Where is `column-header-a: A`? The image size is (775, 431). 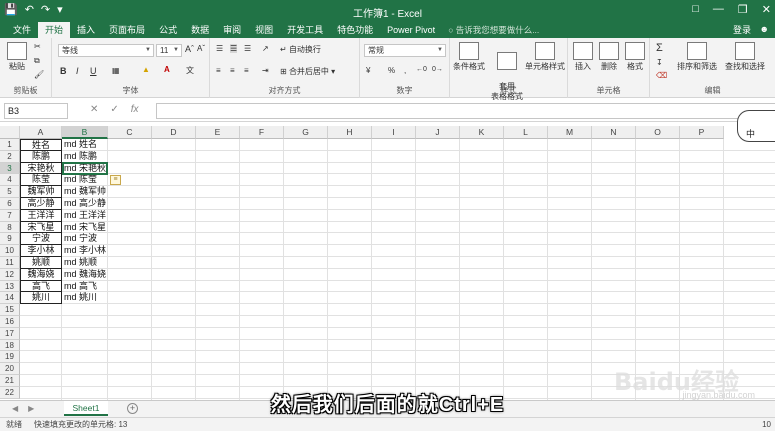 column-header-a: A is located at coordinates (41, 132).